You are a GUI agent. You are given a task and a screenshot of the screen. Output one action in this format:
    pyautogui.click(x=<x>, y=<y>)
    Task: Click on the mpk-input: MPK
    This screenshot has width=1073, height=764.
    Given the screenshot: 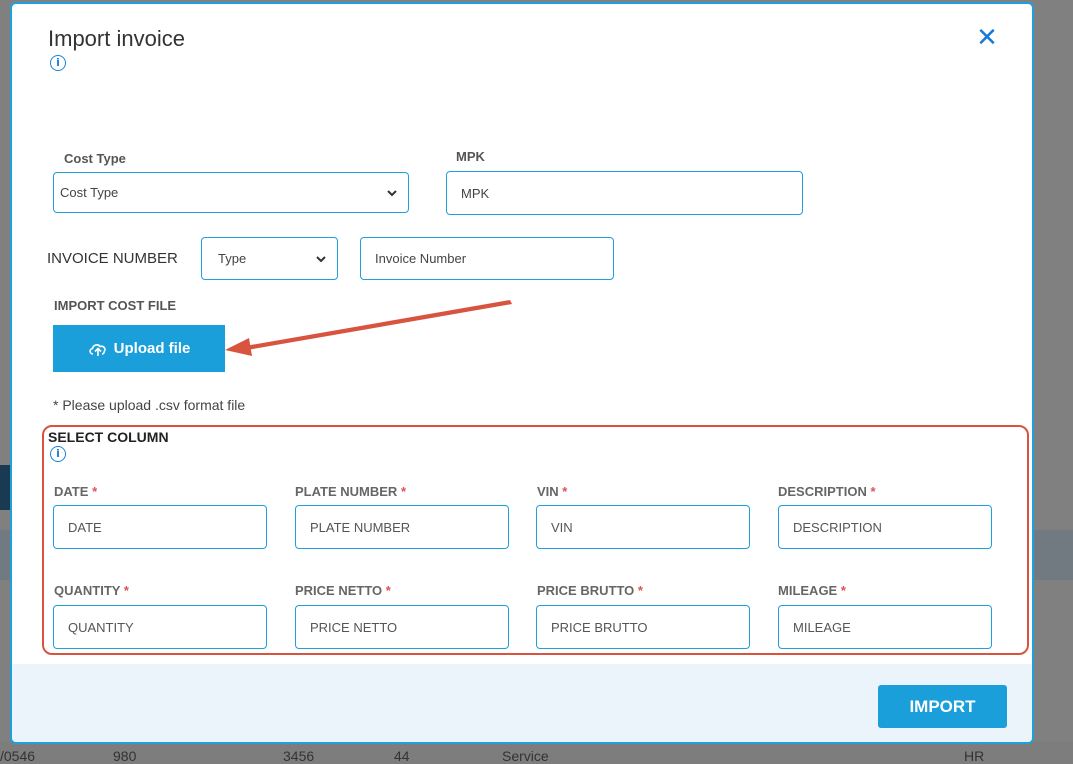 What is the action you would take?
    pyautogui.click(x=624, y=193)
    